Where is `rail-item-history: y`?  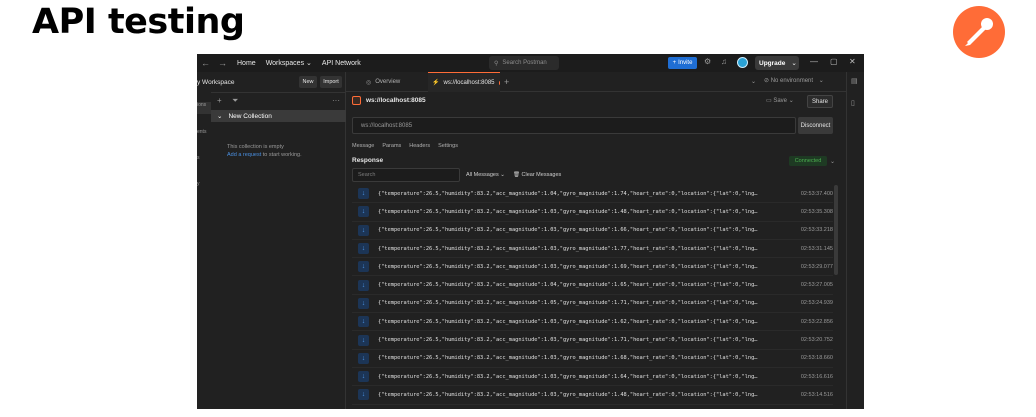
rail-item-history: y is located at coordinates (204, 187).